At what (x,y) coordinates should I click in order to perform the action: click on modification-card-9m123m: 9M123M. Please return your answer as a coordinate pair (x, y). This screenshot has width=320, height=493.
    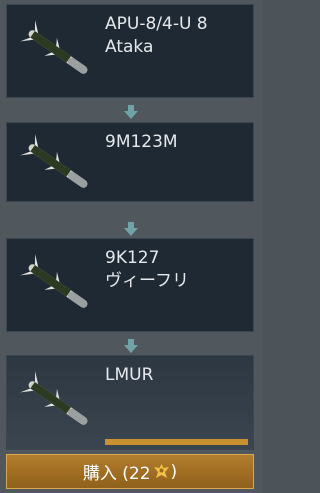
    Looking at the image, I should click on (130, 162).